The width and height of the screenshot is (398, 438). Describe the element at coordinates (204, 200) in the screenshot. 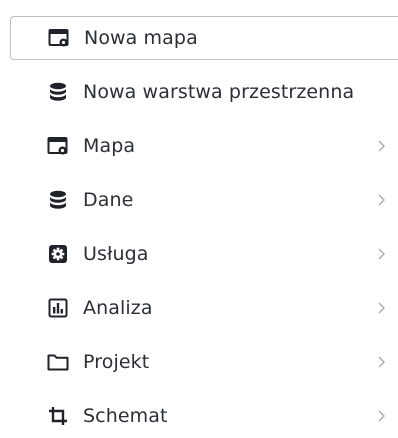

I see `menu-item-data: Dane` at that location.